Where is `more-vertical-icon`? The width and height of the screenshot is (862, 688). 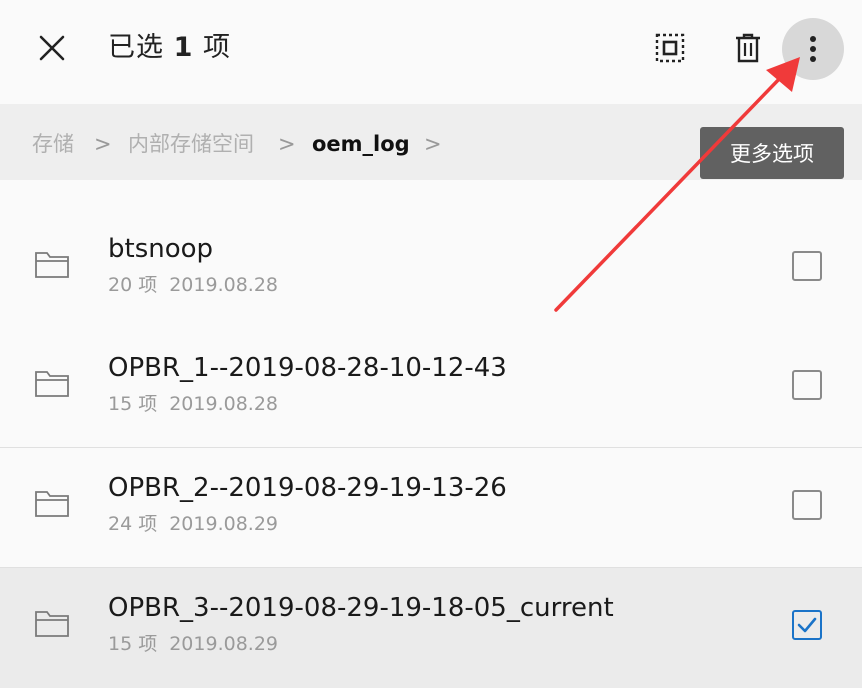
more-vertical-icon is located at coordinates (813, 49).